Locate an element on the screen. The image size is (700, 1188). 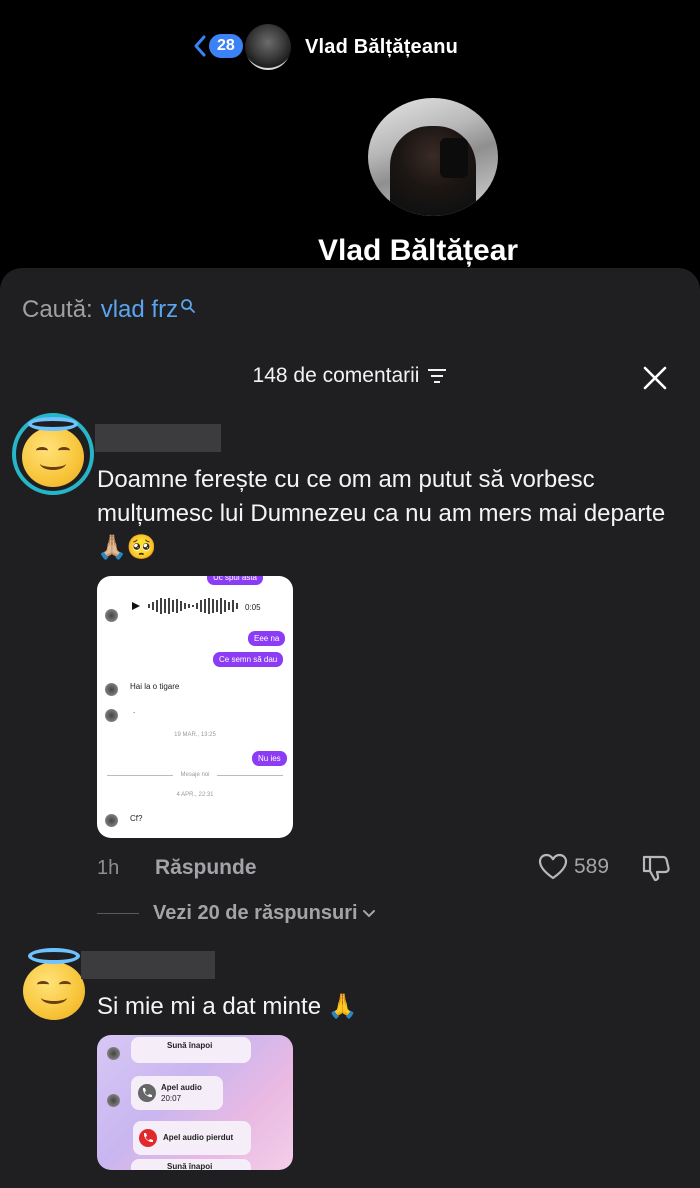
voice-waveform is located at coordinates (193, 606).